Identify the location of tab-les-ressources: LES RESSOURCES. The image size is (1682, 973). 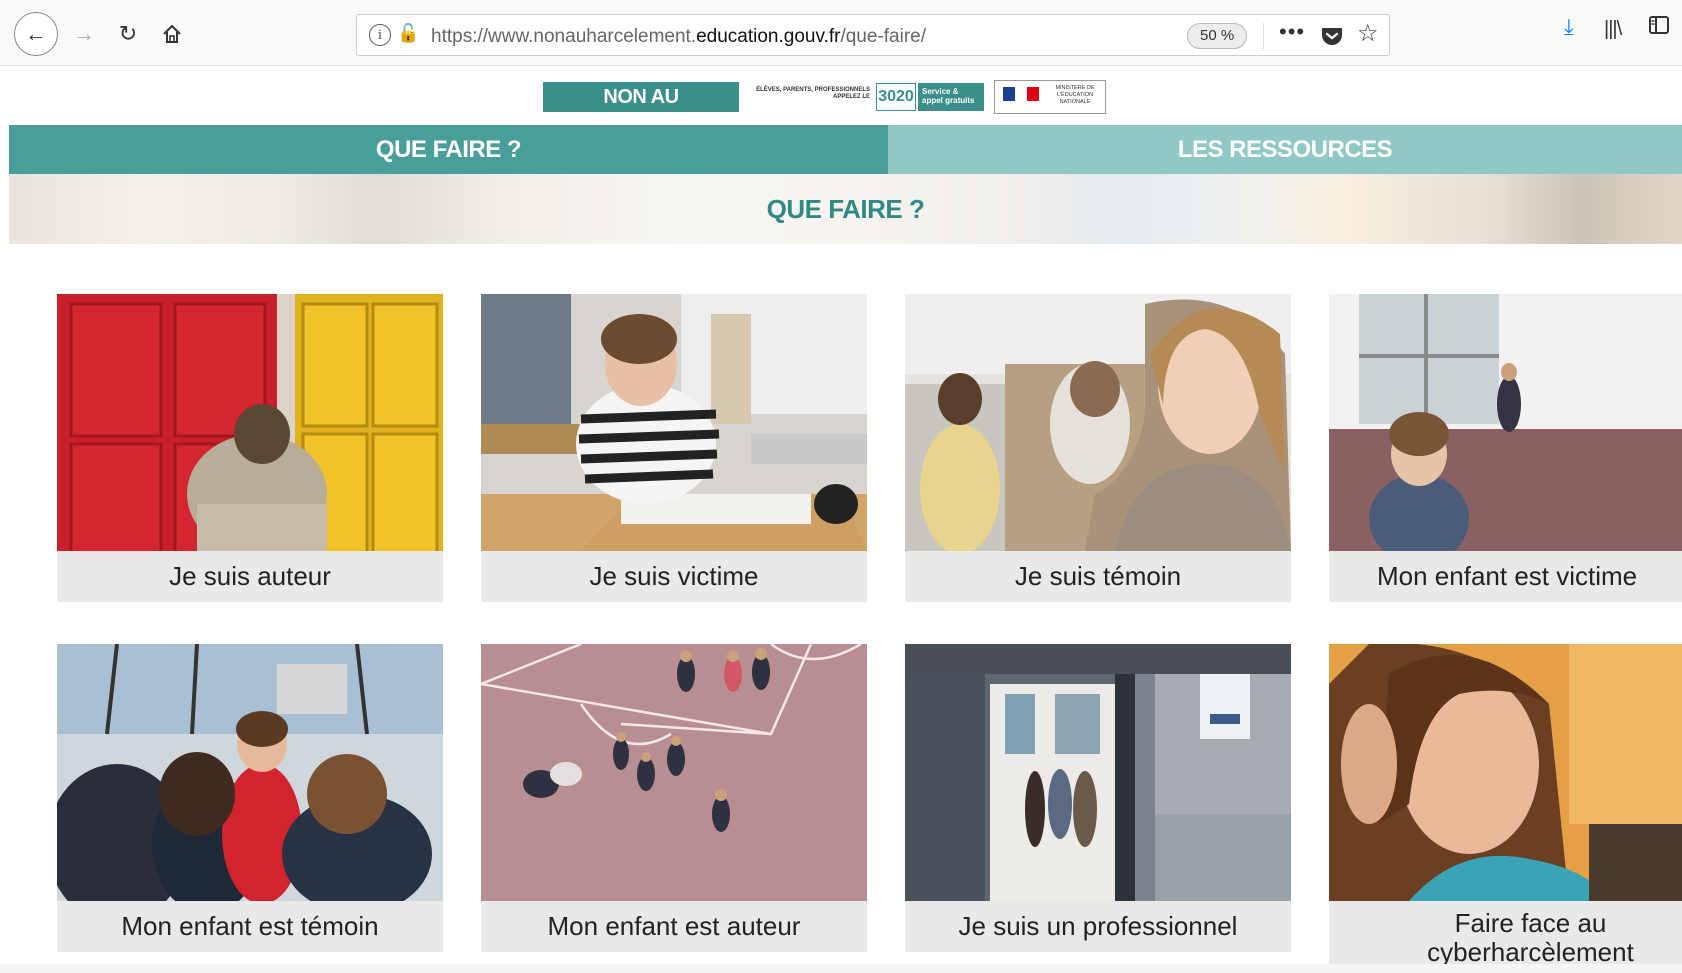
(1285, 149).